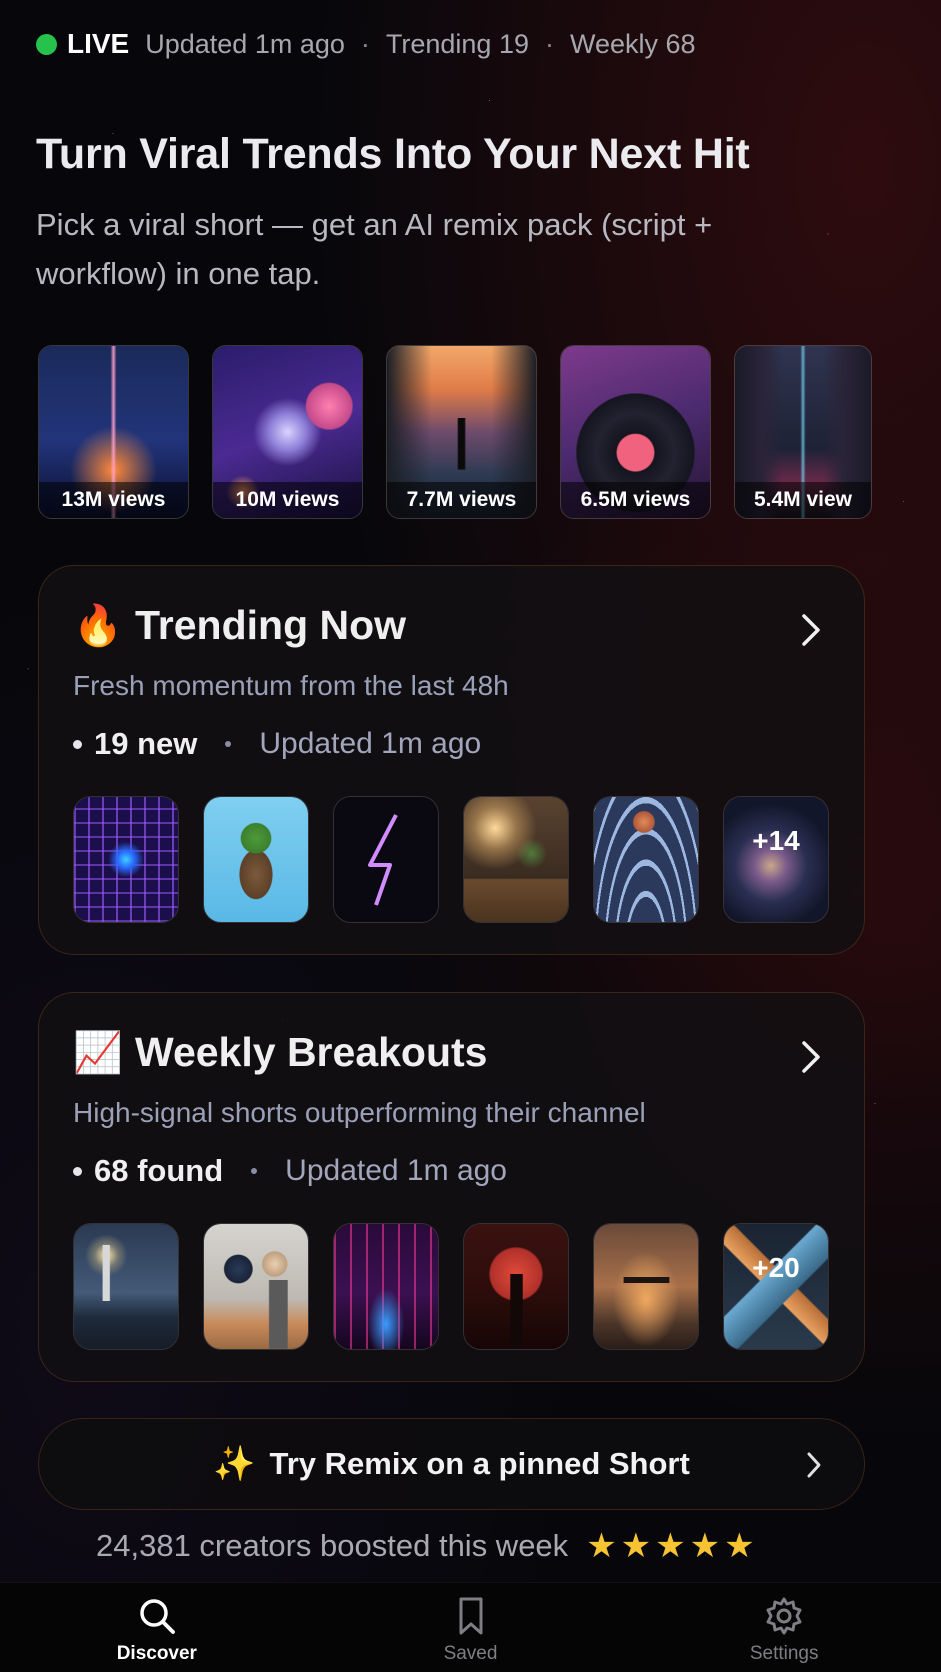 The width and height of the screenshot is (941, 1672). Describe the element at coordinates (98, 43) in the screenshot. I see `live-label: LIVE` at that location.